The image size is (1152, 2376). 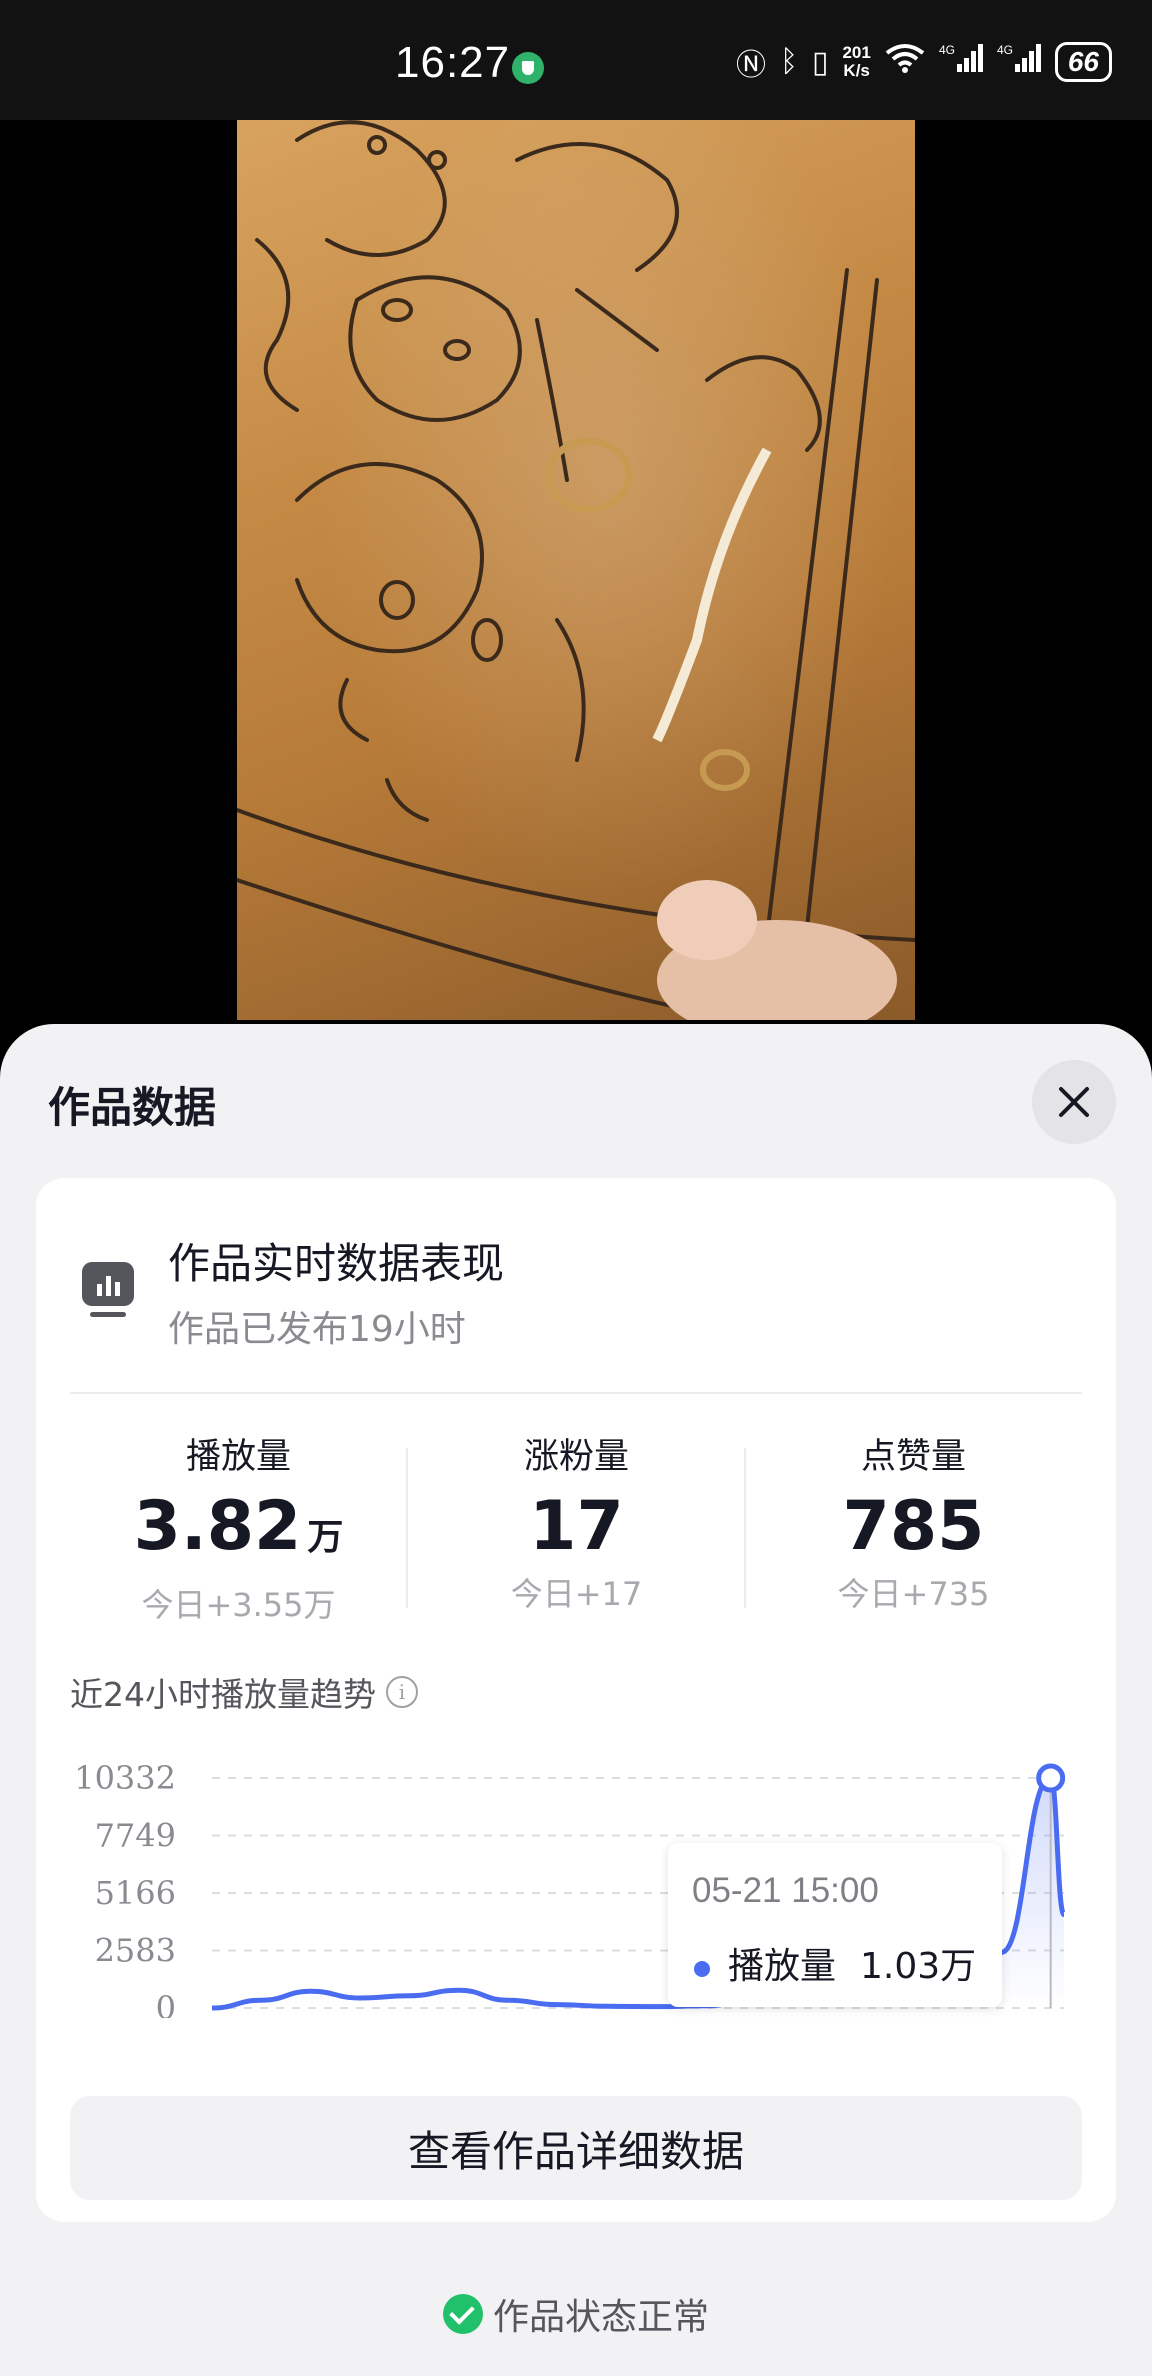 I want to click on sheet-title: 作品数据, so click(x=132, y=1107).